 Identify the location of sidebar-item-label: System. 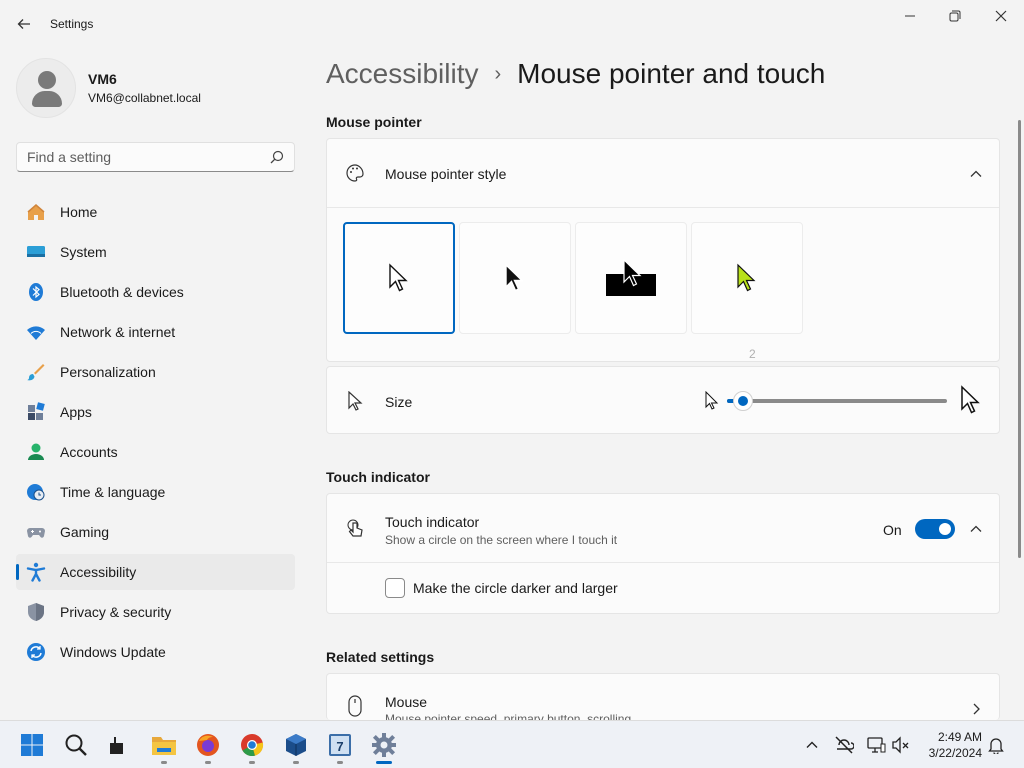
(83, 252).